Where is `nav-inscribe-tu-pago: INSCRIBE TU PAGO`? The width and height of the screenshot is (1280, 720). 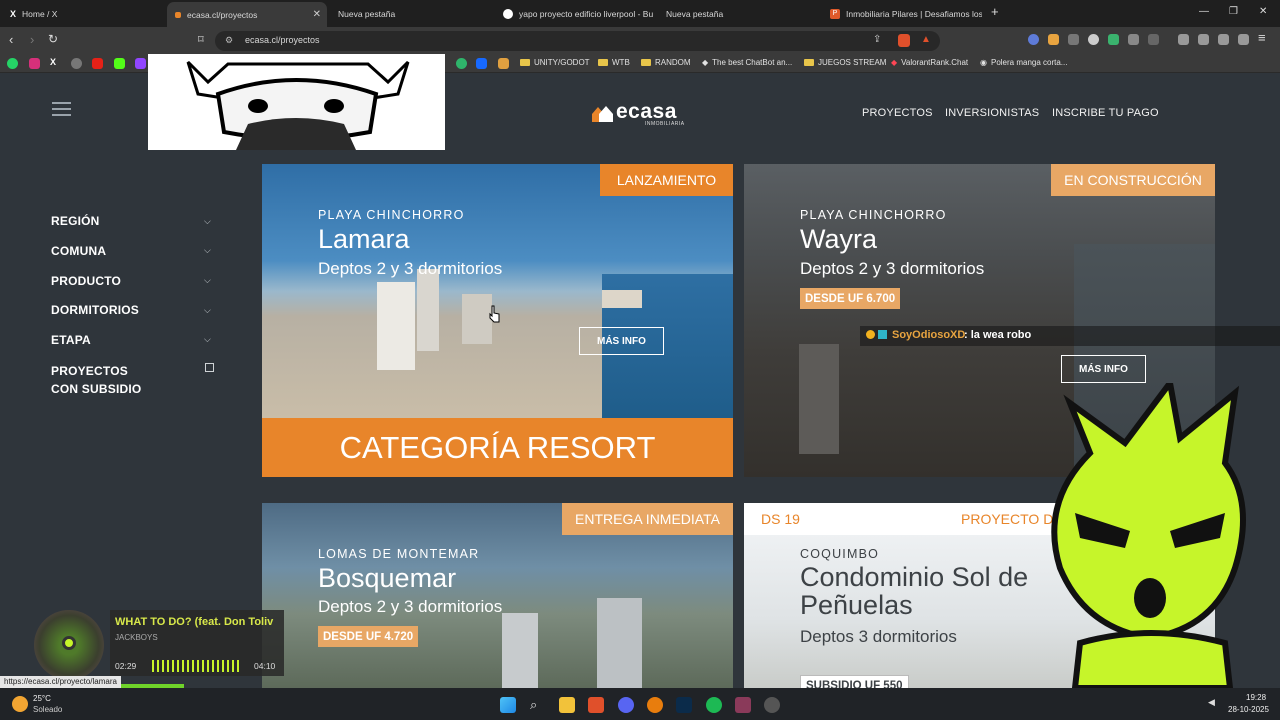
nav-inscribe-tu-pago: INSCRIBE TU PAGO is located at coordinates (1105, 113).